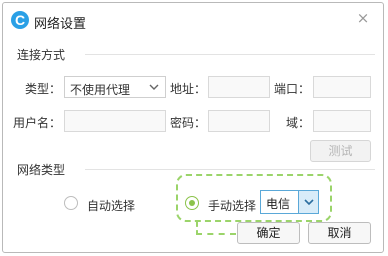 The height and width of the screenshot is (256, 388). Describe the element at coordinates (111, 206) in the screenshot. I see `auto-select-label: 自动选择` at that location.